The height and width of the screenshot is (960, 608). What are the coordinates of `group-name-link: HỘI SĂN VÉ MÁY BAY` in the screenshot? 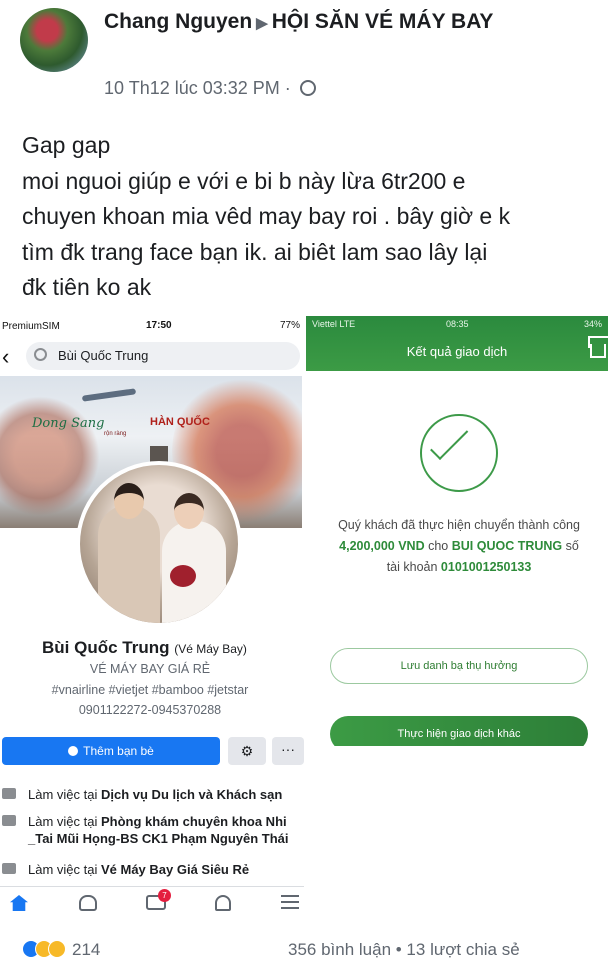 It's located at (383, 21).